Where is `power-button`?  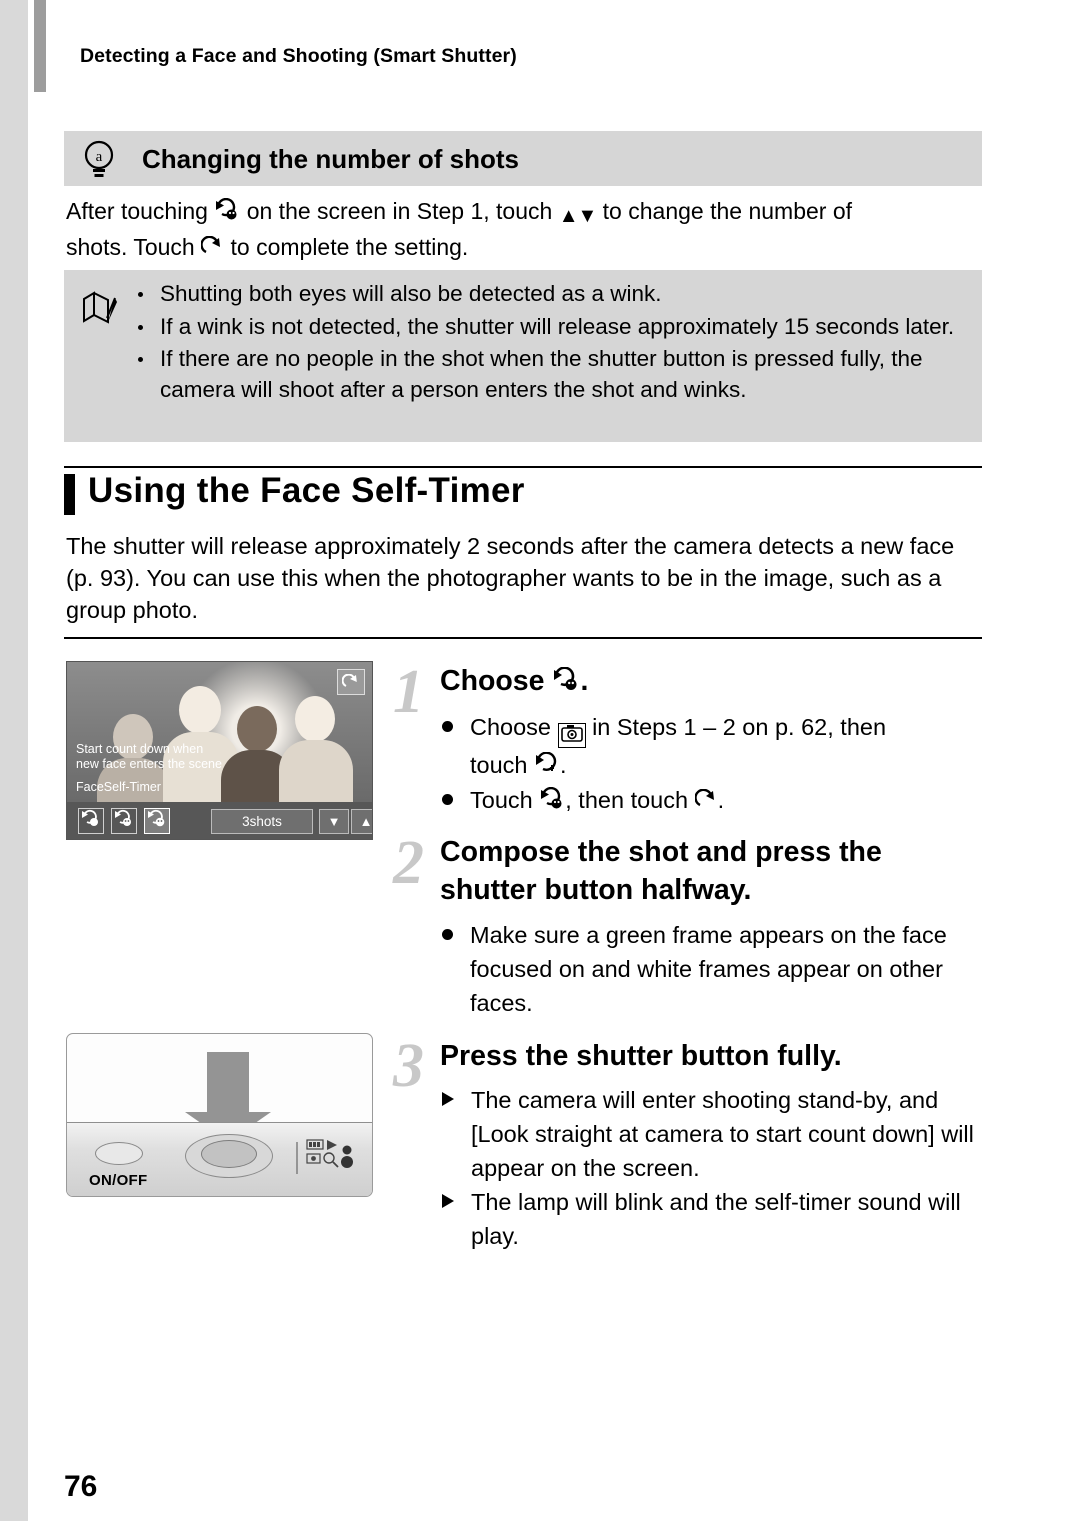
power-button is located at coordinates (119, 1153).